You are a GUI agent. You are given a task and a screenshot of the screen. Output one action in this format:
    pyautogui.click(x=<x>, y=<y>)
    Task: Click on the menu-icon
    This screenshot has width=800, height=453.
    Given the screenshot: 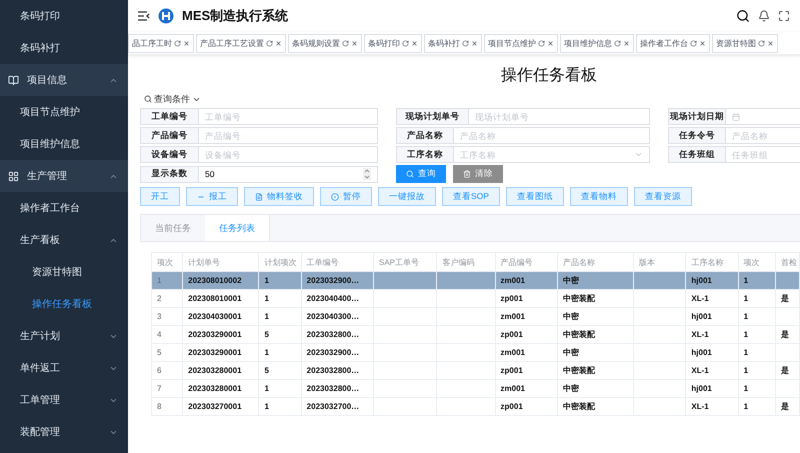 What is the action you would take?
    pyautogui.click(x=144, y=16)
    